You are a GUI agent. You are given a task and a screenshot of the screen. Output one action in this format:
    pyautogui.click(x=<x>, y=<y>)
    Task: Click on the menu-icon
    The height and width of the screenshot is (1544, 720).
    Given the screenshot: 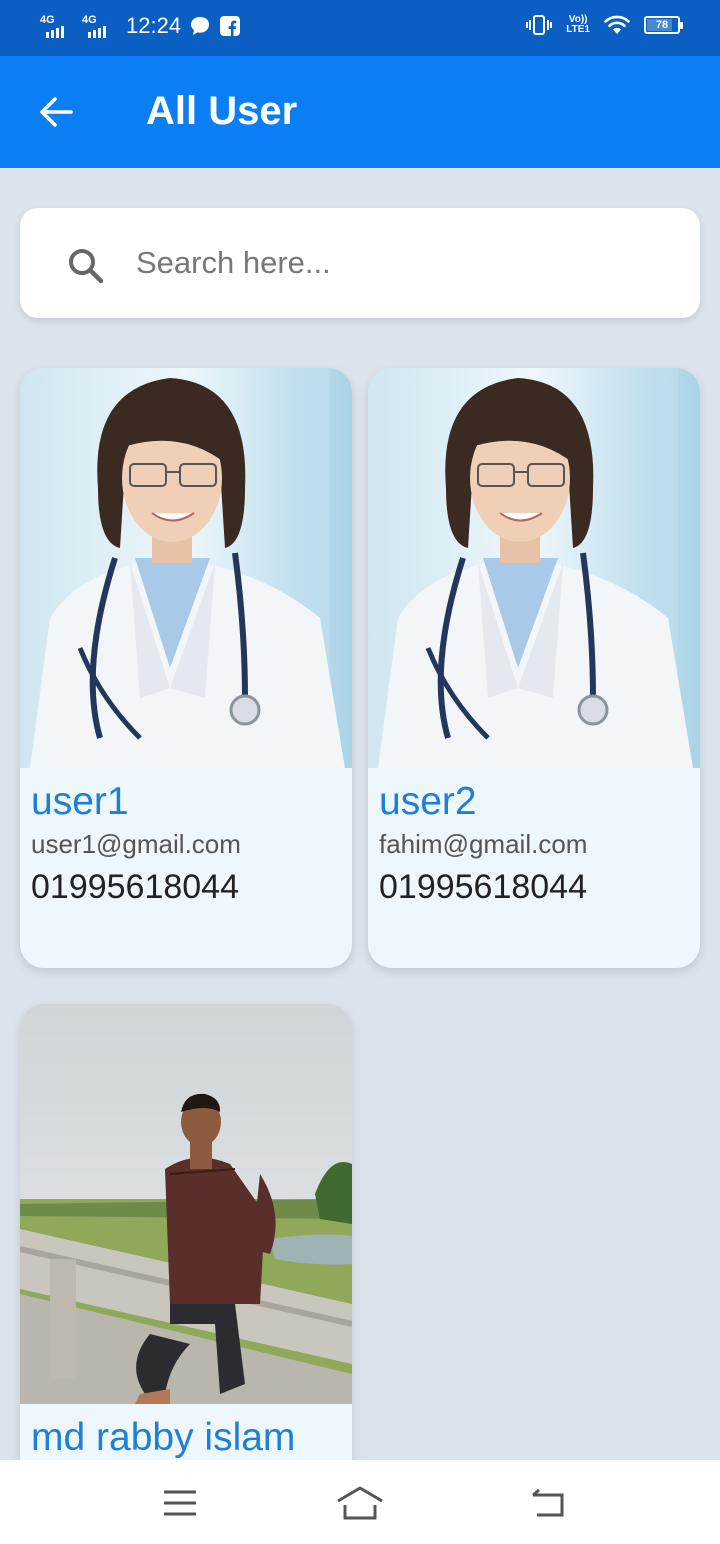 What is the action you would take?
    pyautogui.click(x=180, y=1503)
    